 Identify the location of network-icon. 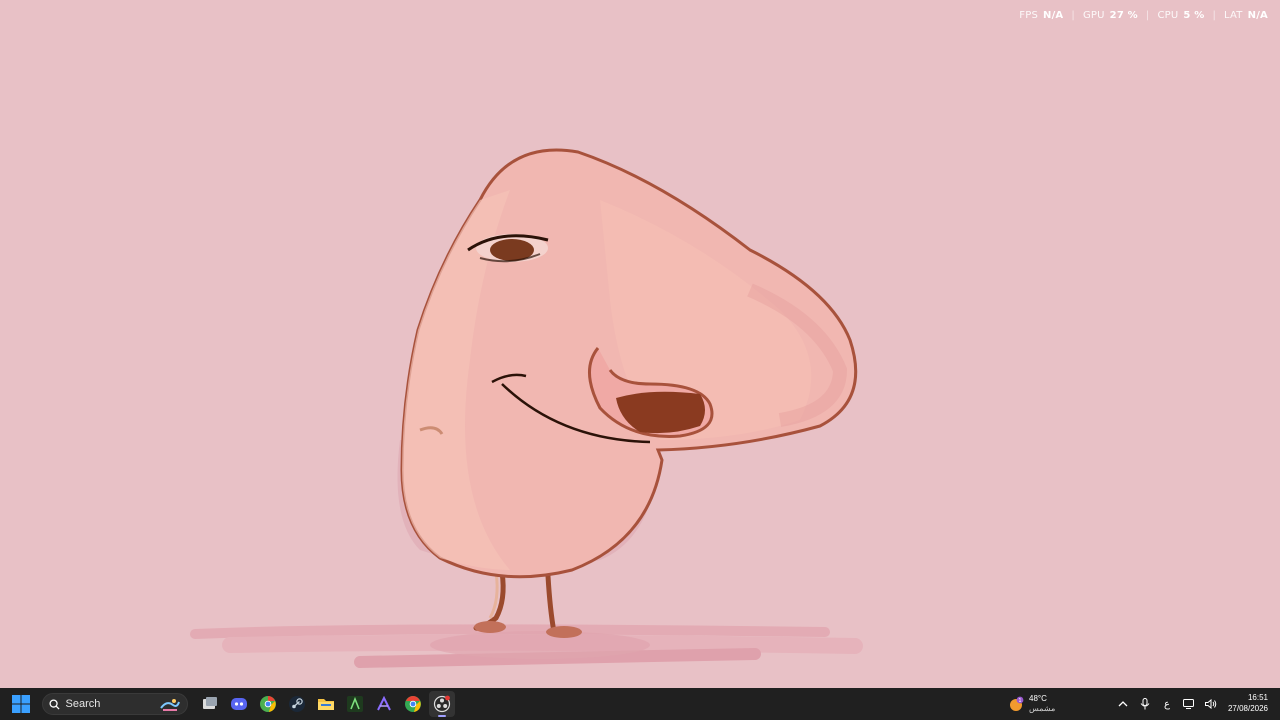
(1188, 704).